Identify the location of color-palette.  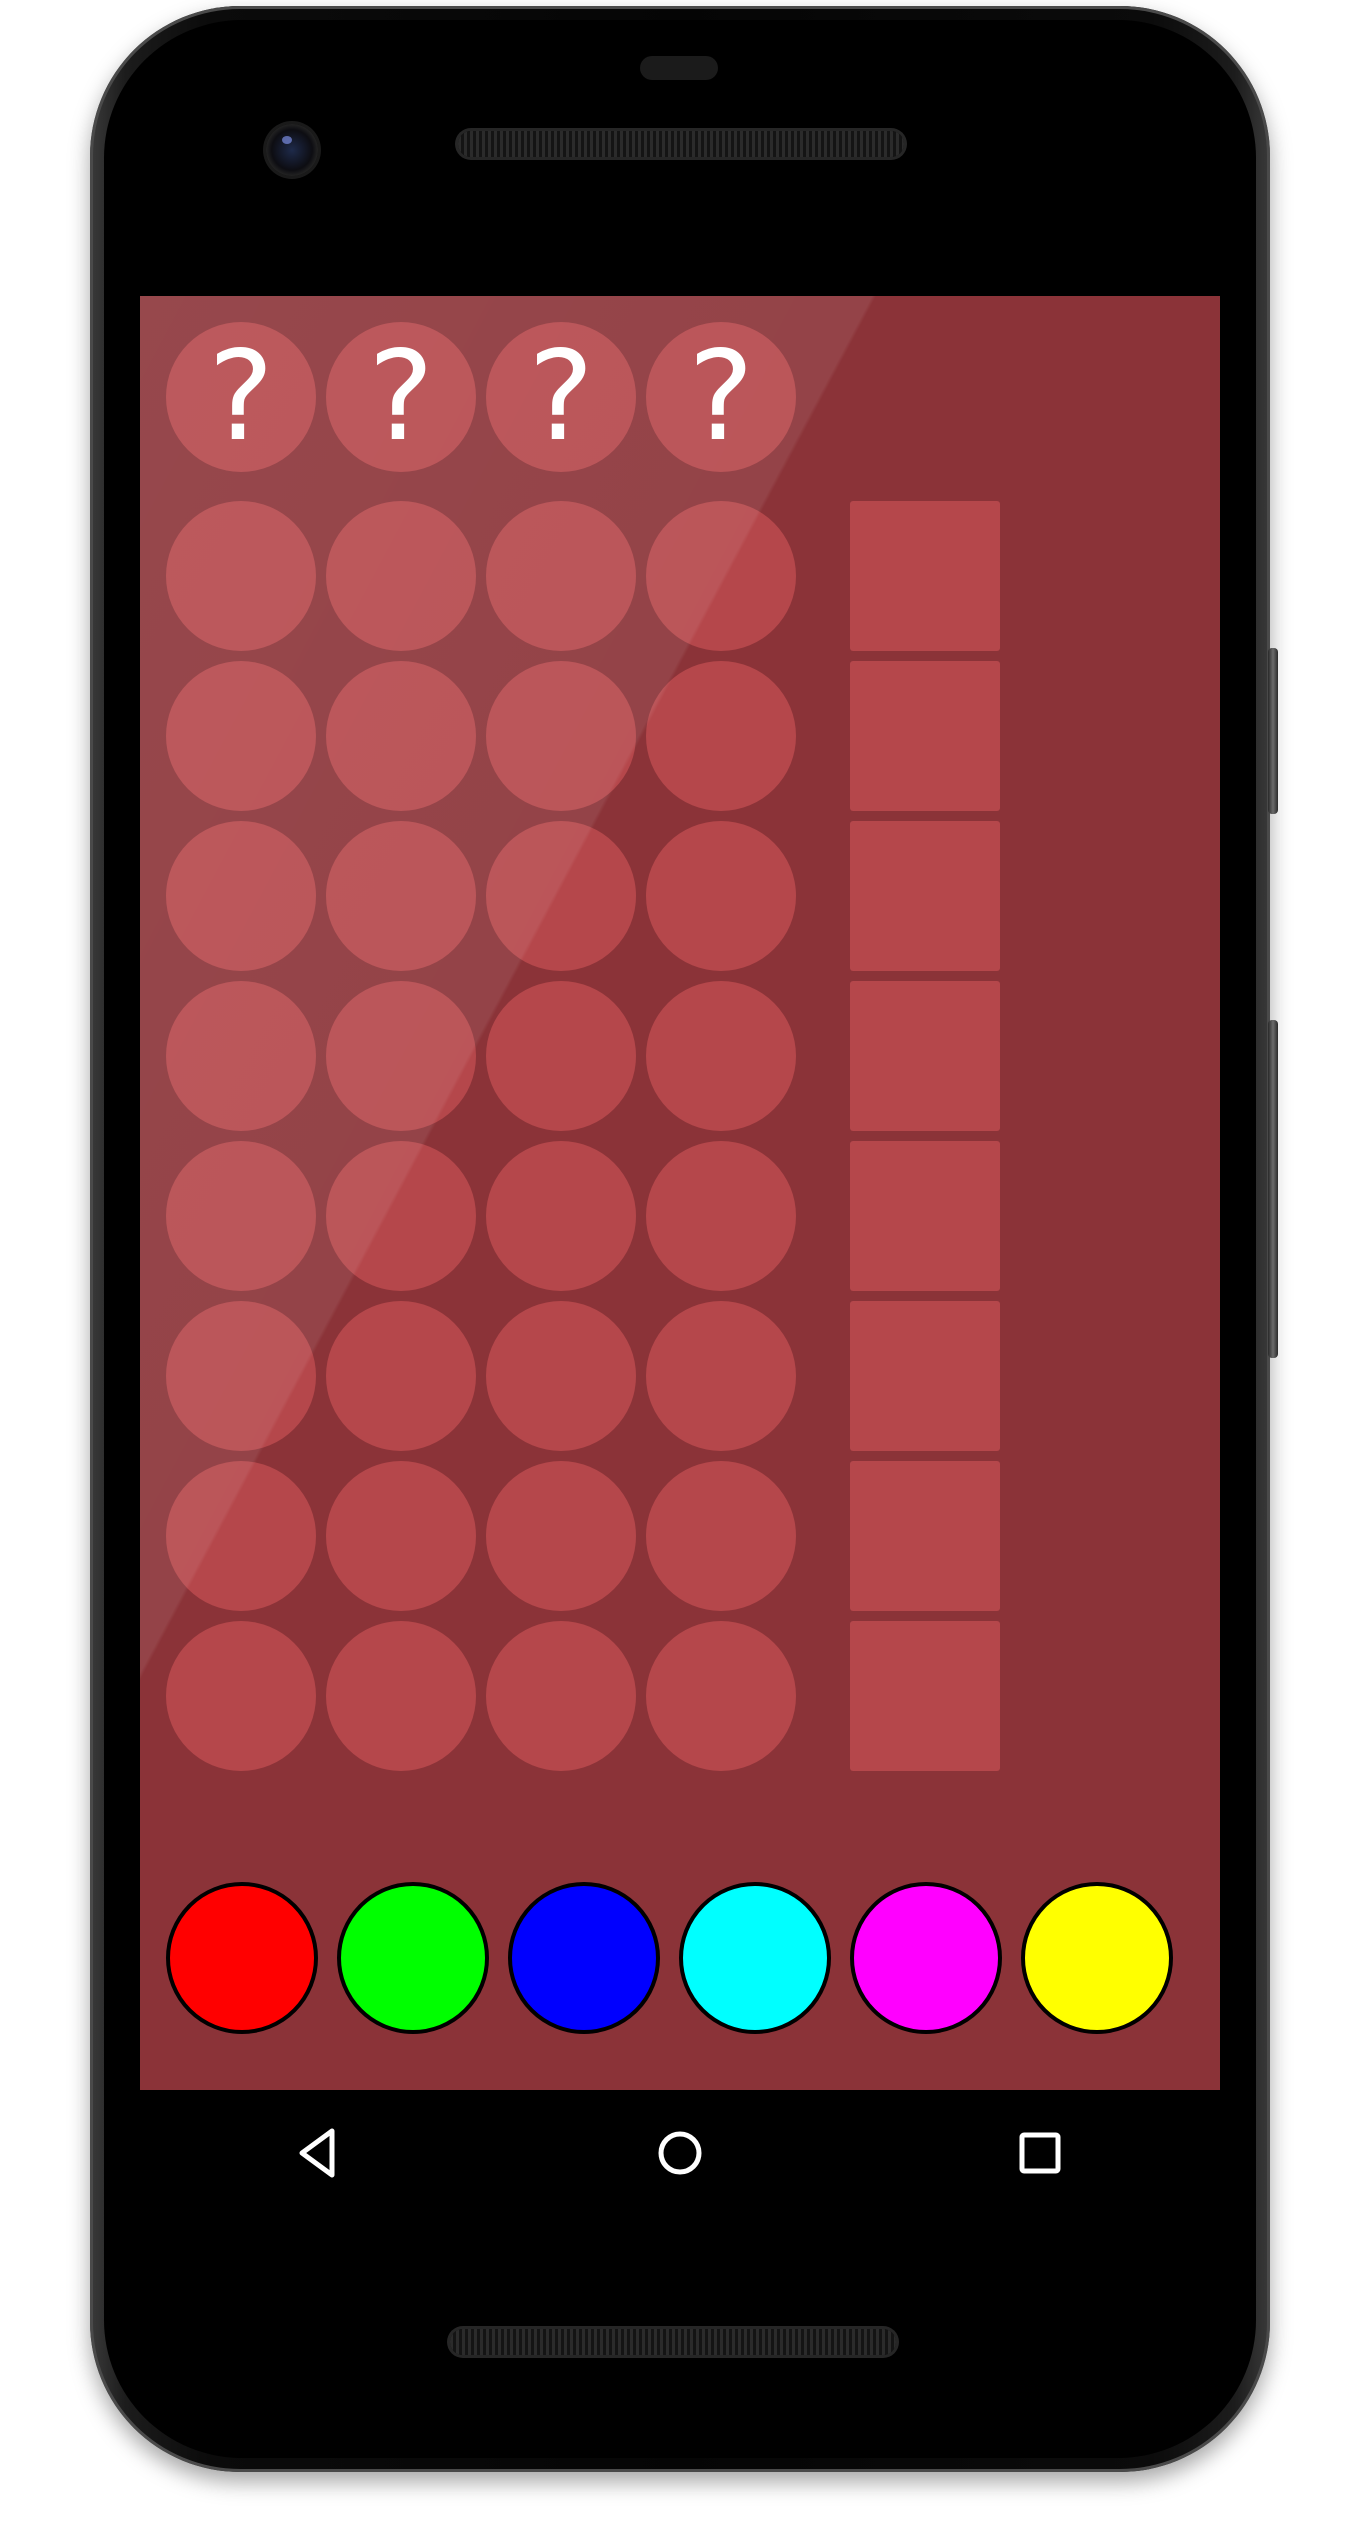
(669, 1958).